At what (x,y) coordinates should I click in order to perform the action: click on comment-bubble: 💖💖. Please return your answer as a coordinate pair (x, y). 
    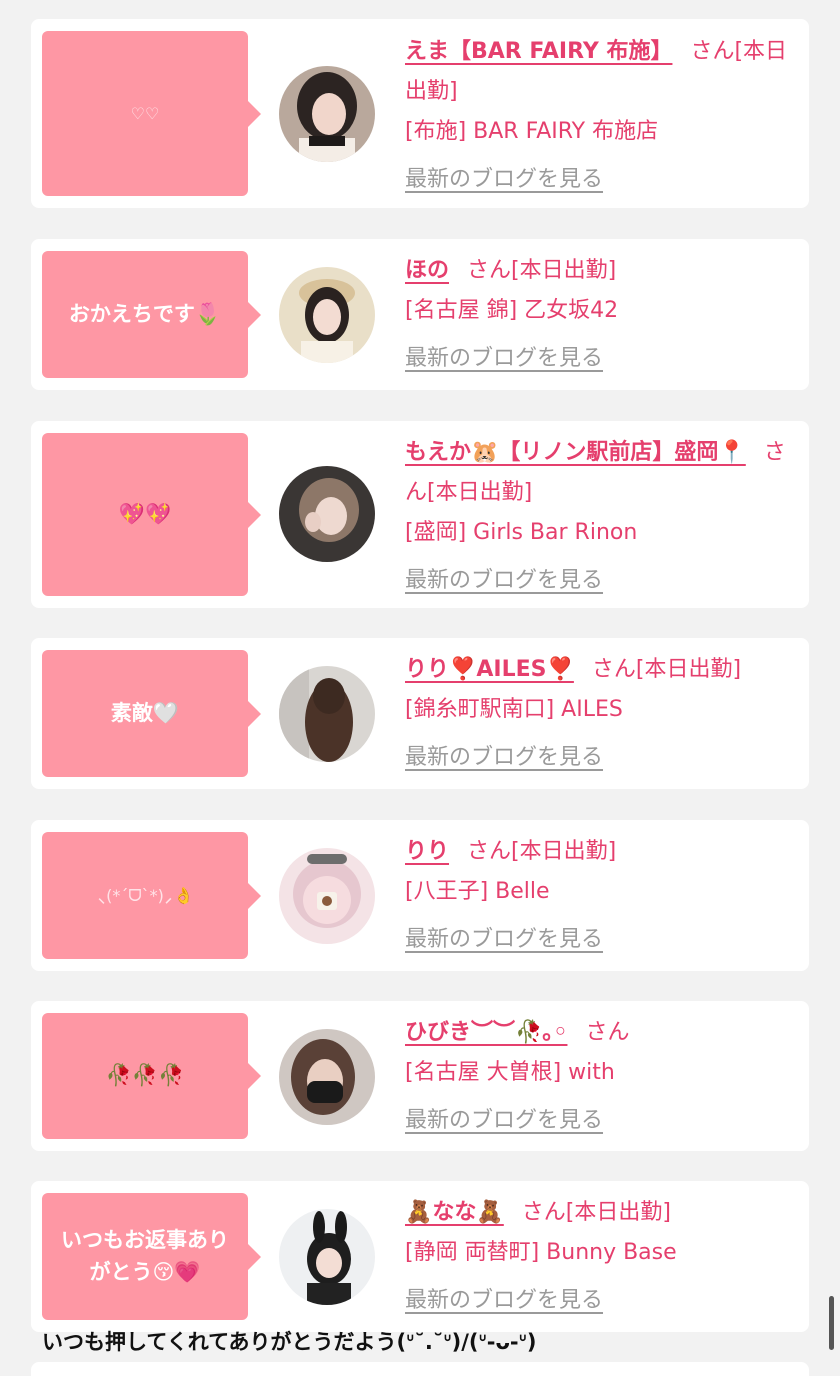
    Looking at the image, I should click on (151, 514).